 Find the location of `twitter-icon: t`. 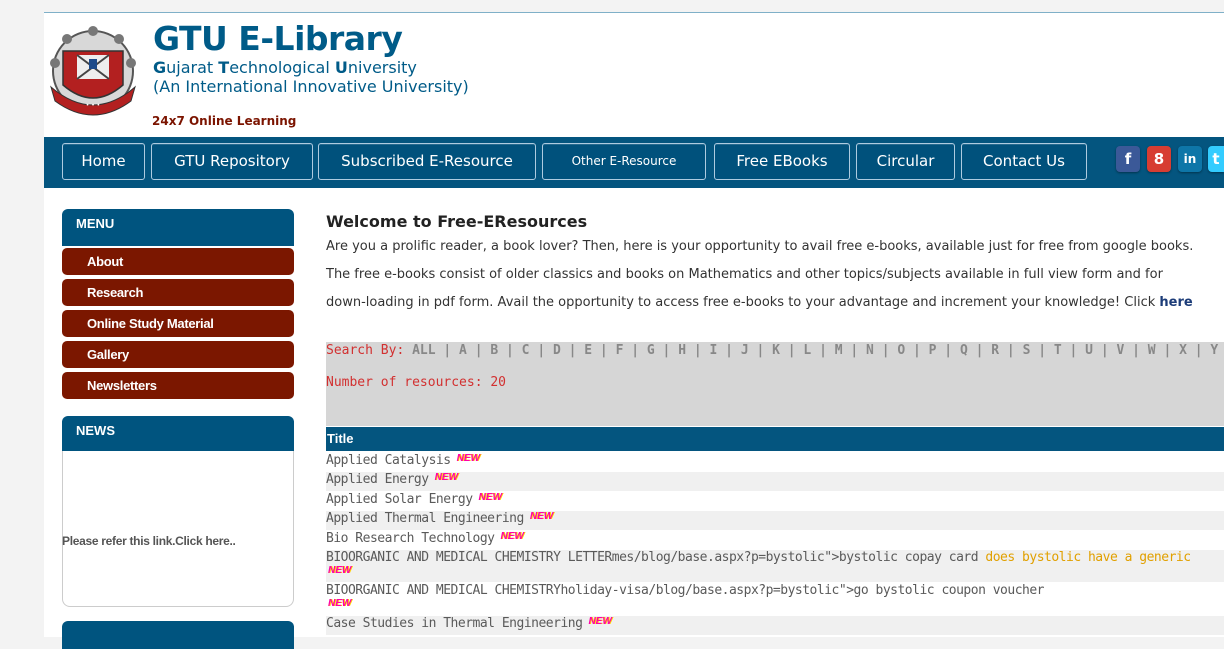

twitter-icon: t is located at coordinates (1216, 159).